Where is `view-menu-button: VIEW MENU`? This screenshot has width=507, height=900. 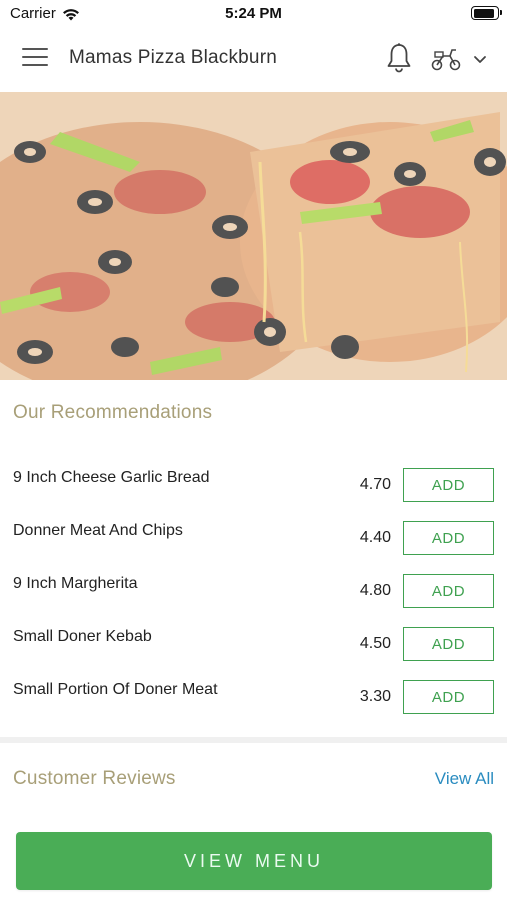 view-menu-button: VIEW MENU is located at coordinates (254, 861).